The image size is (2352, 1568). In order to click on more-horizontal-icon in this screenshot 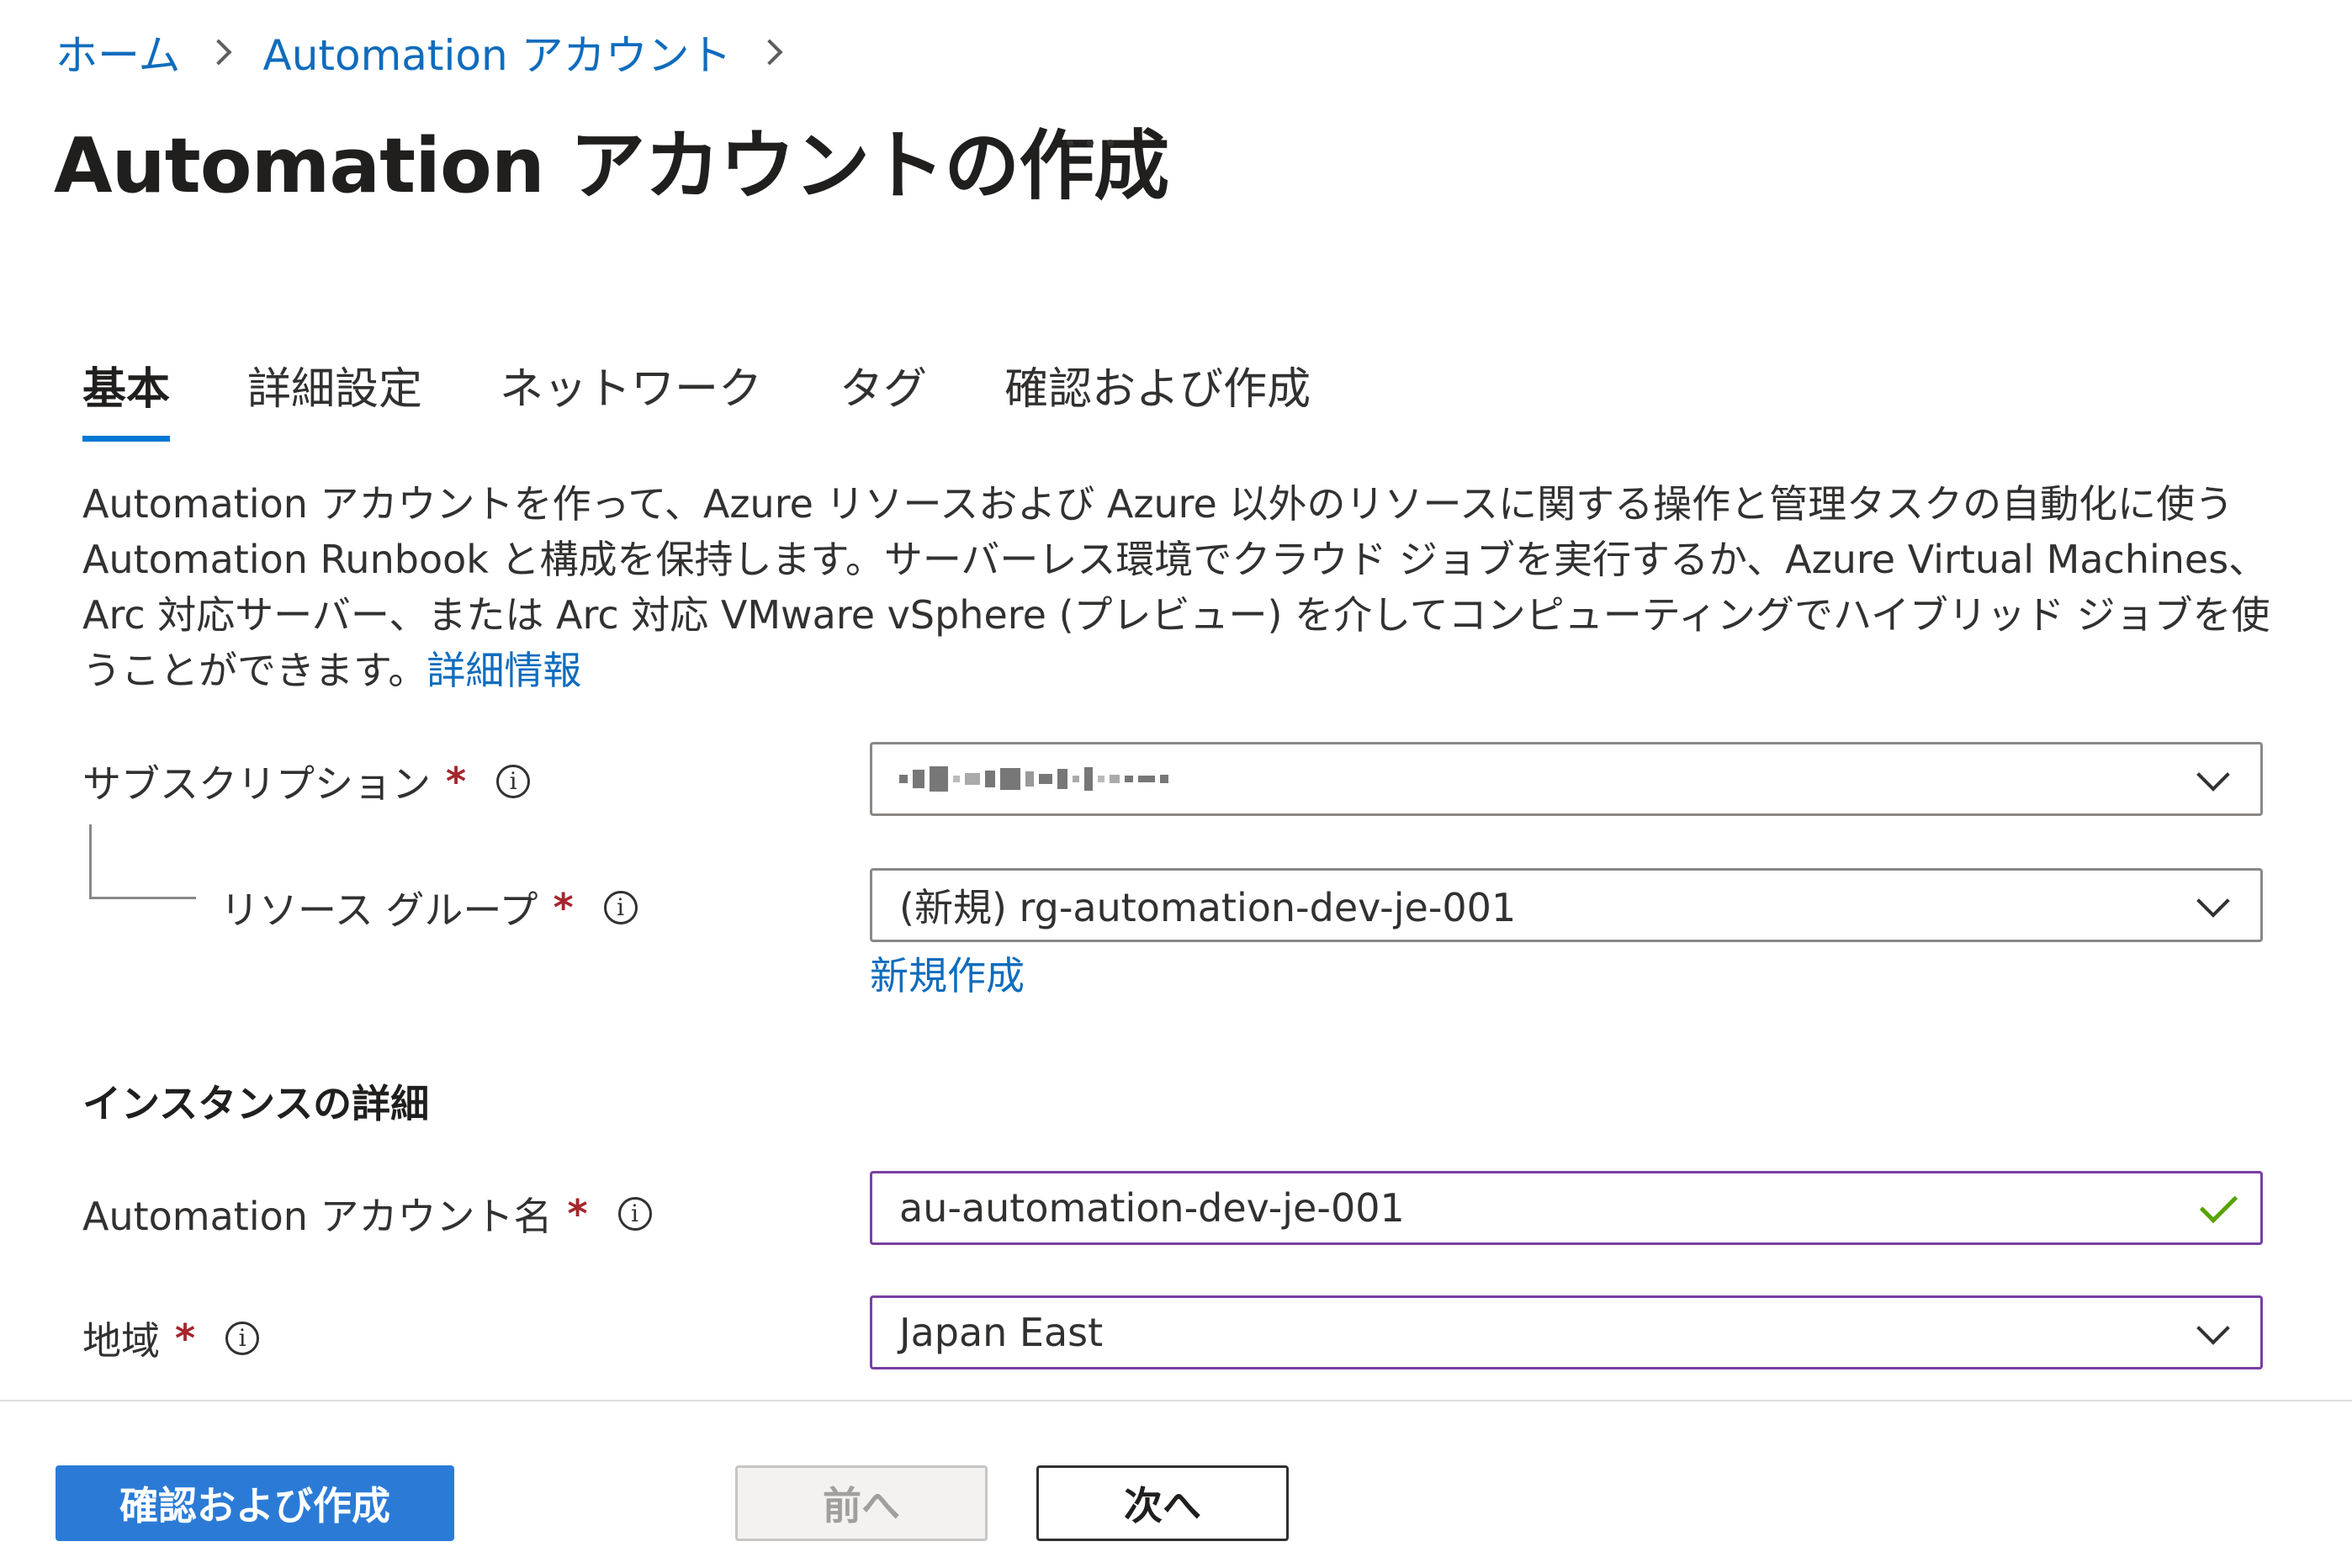, I will do `click(1070, 143)`.